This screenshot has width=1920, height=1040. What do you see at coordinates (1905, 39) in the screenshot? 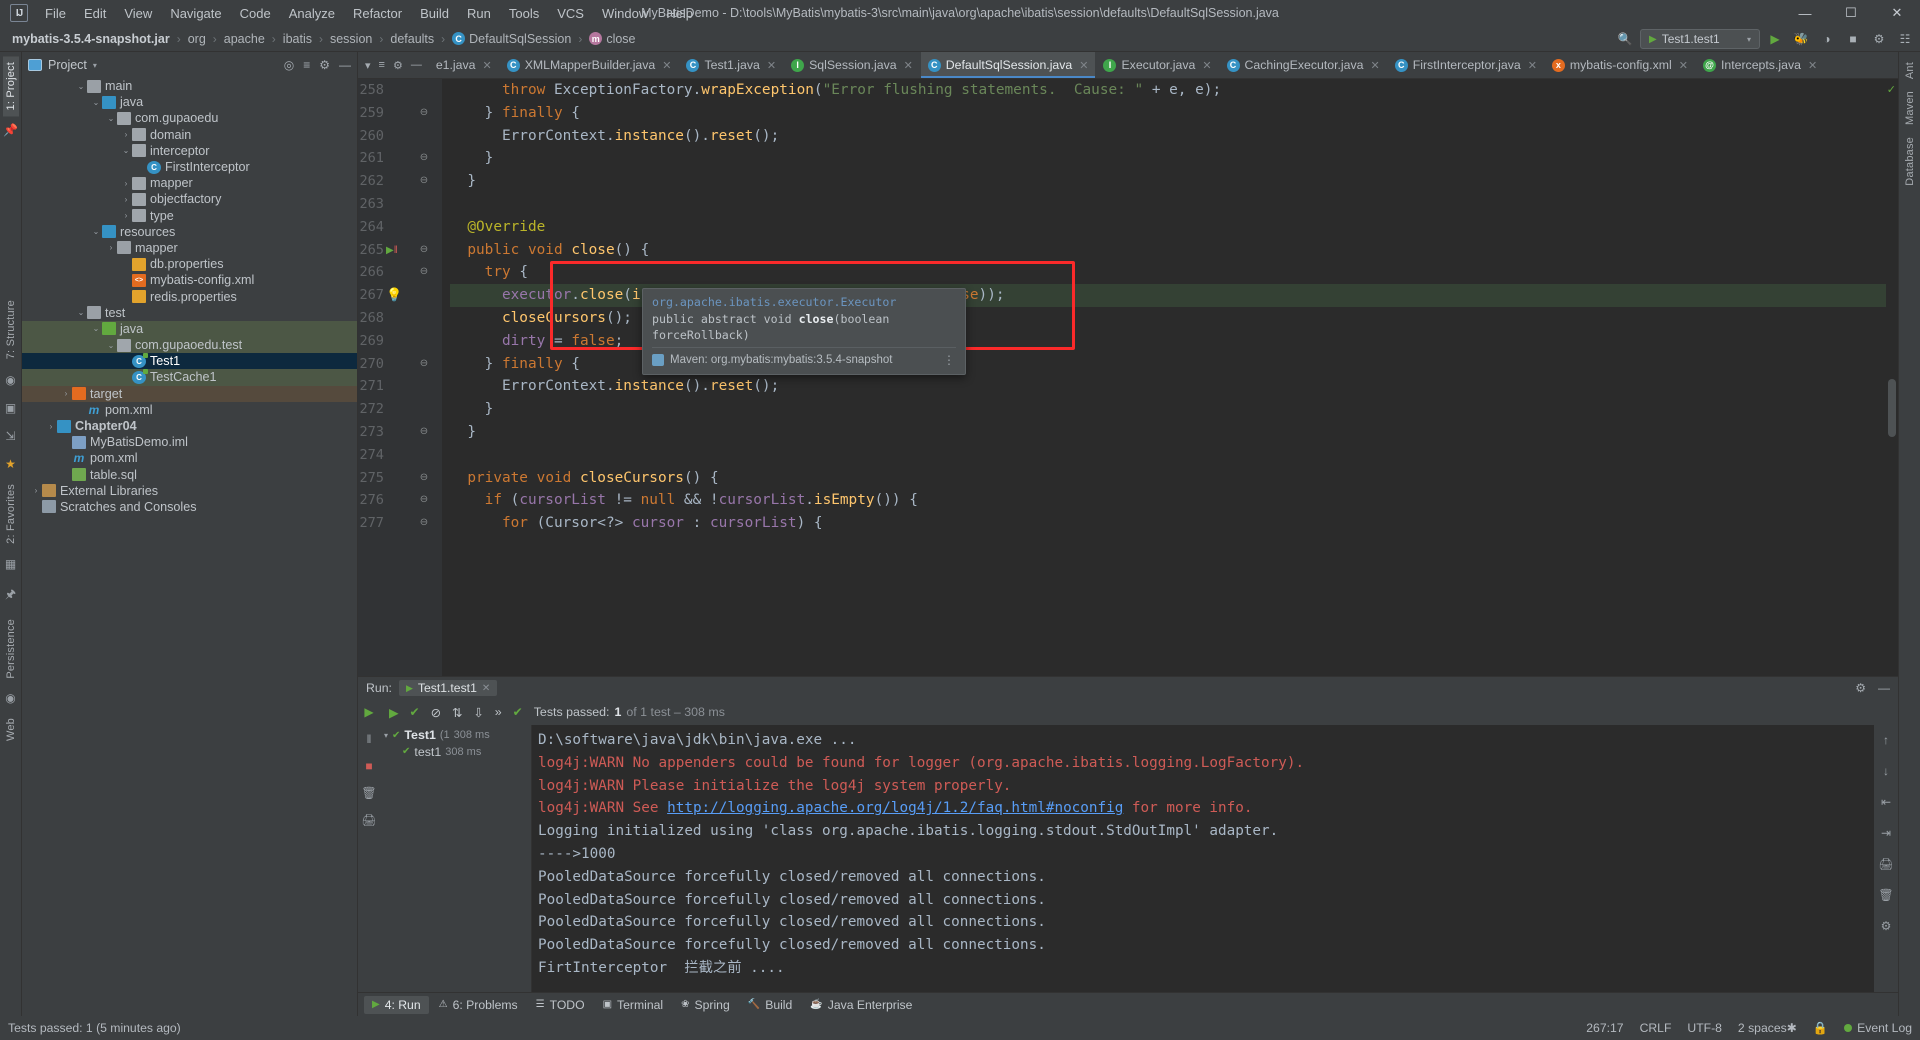
I see `layout-icon: ☷` at bounding box center [1905, 39].